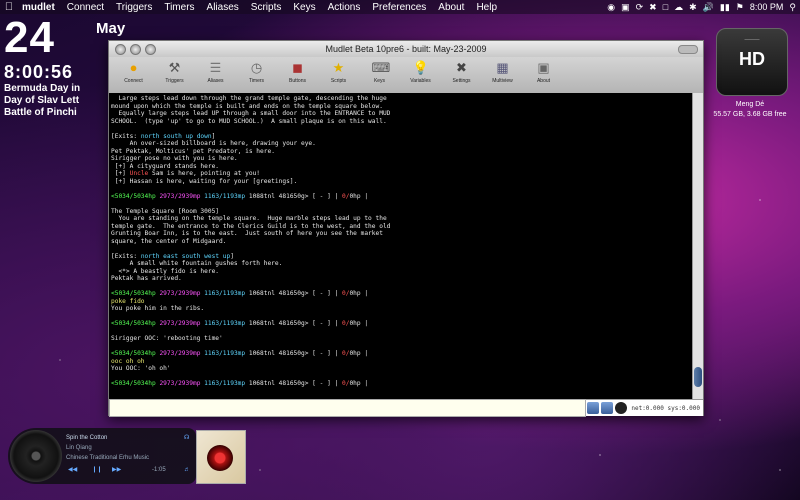  I want to click on console-text: north east south west up, so click(185, 256).